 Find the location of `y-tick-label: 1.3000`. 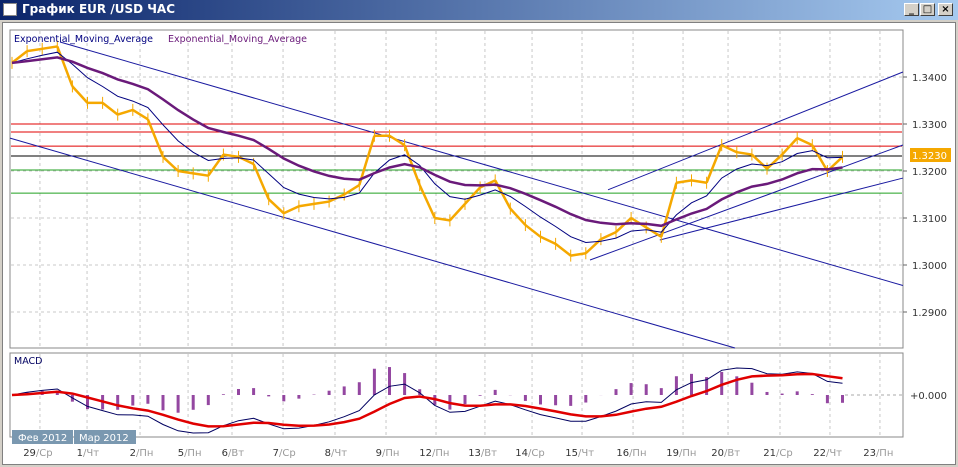

y-tick-label: 1.3000 is located at coordinates (929, 266).